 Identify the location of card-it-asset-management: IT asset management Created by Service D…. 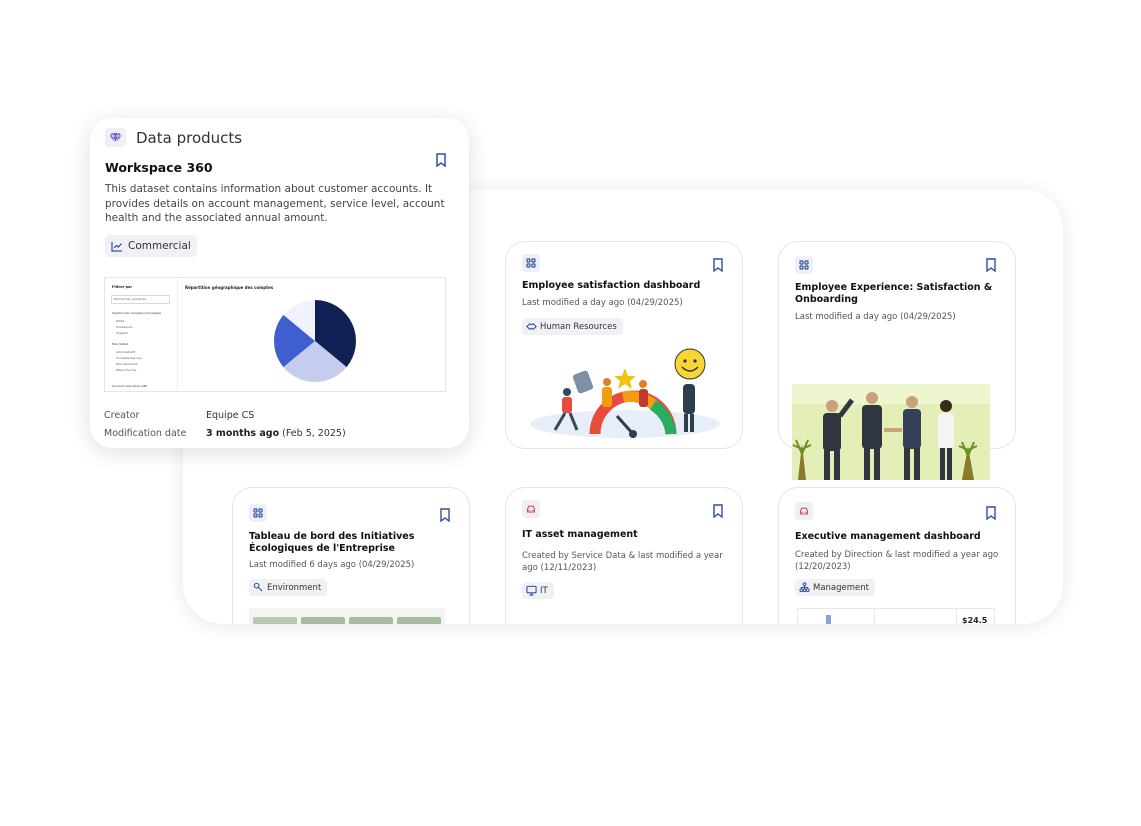
(624, 555).